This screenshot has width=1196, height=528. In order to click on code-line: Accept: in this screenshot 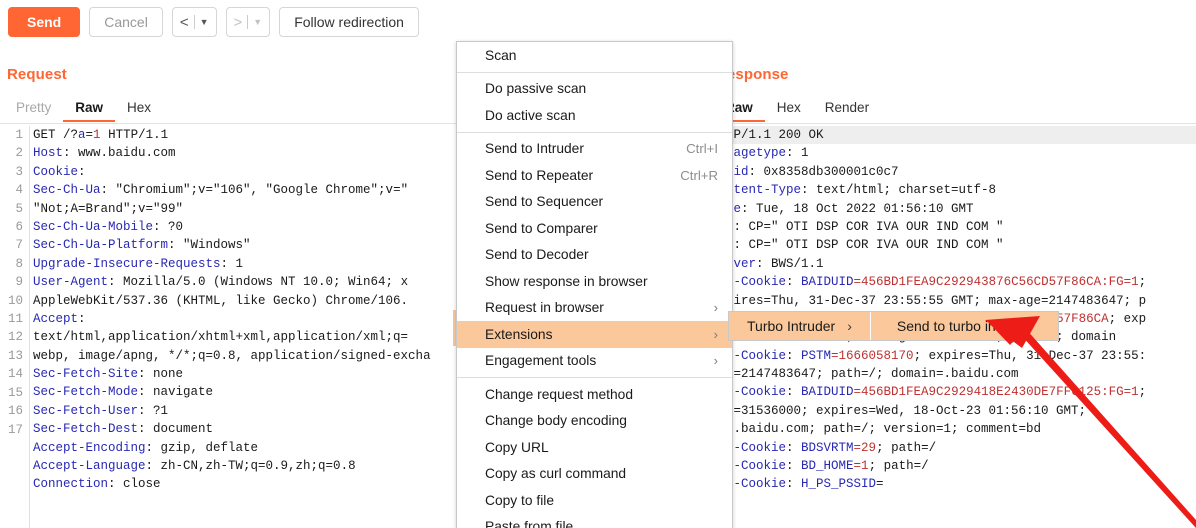, I will do `click(232, 319)`.